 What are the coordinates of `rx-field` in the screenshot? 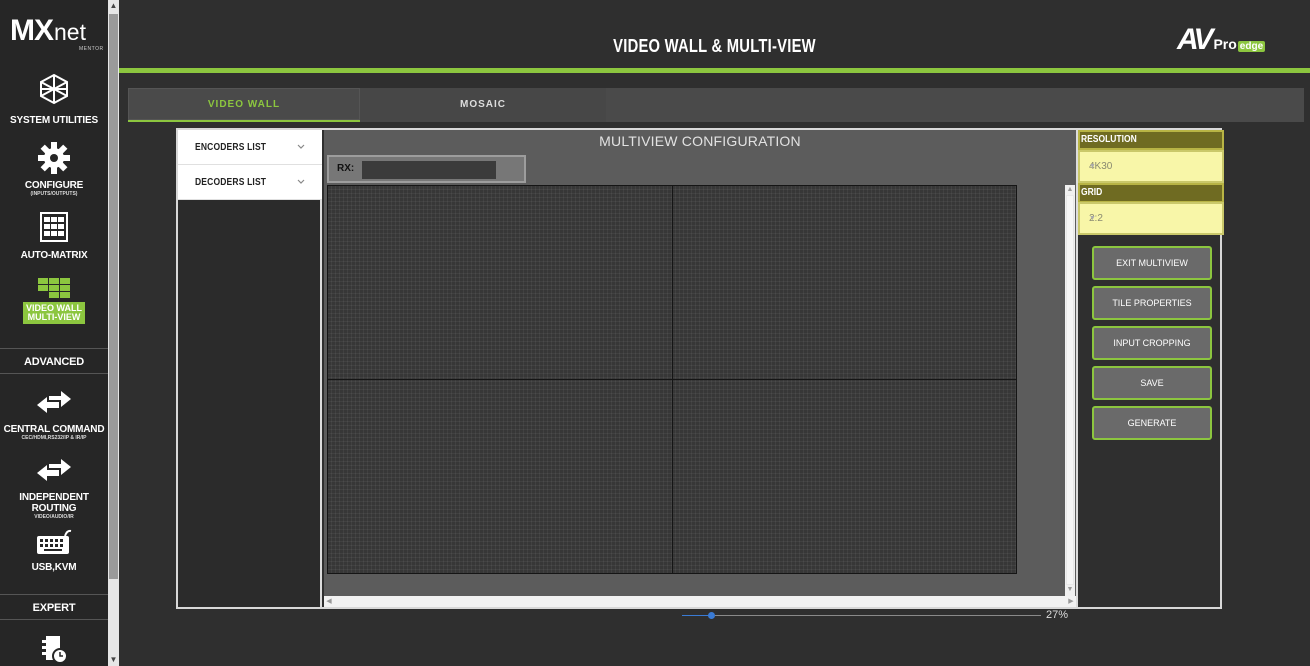 It's located at (429, 170).